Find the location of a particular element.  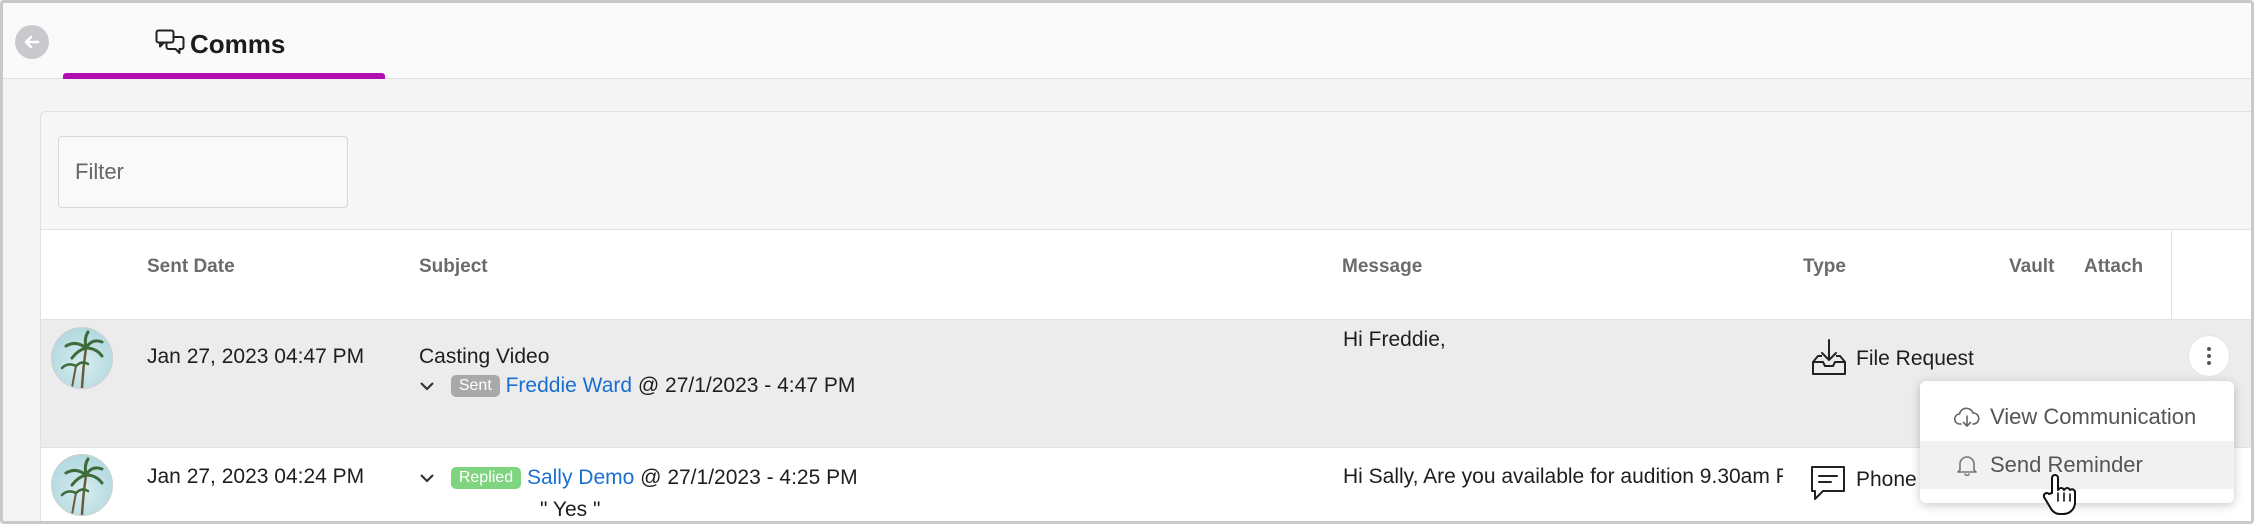

tab-comms: Comms is located at coordinates (224, 41).